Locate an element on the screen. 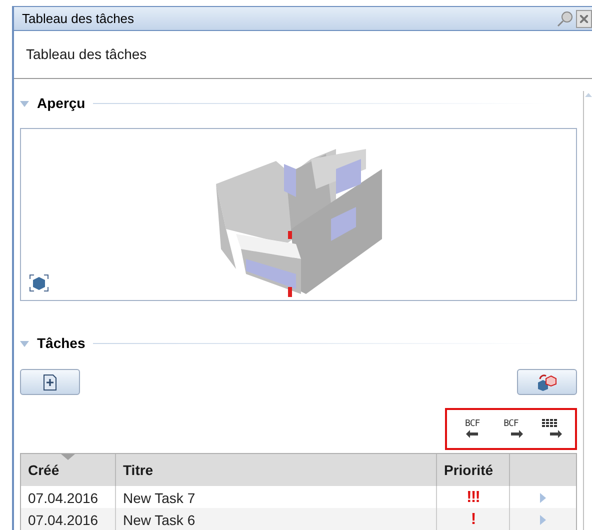 Image resolution: width=592 pixels, height=530 pixels. scrollbar is located at coordinates (587, 310).